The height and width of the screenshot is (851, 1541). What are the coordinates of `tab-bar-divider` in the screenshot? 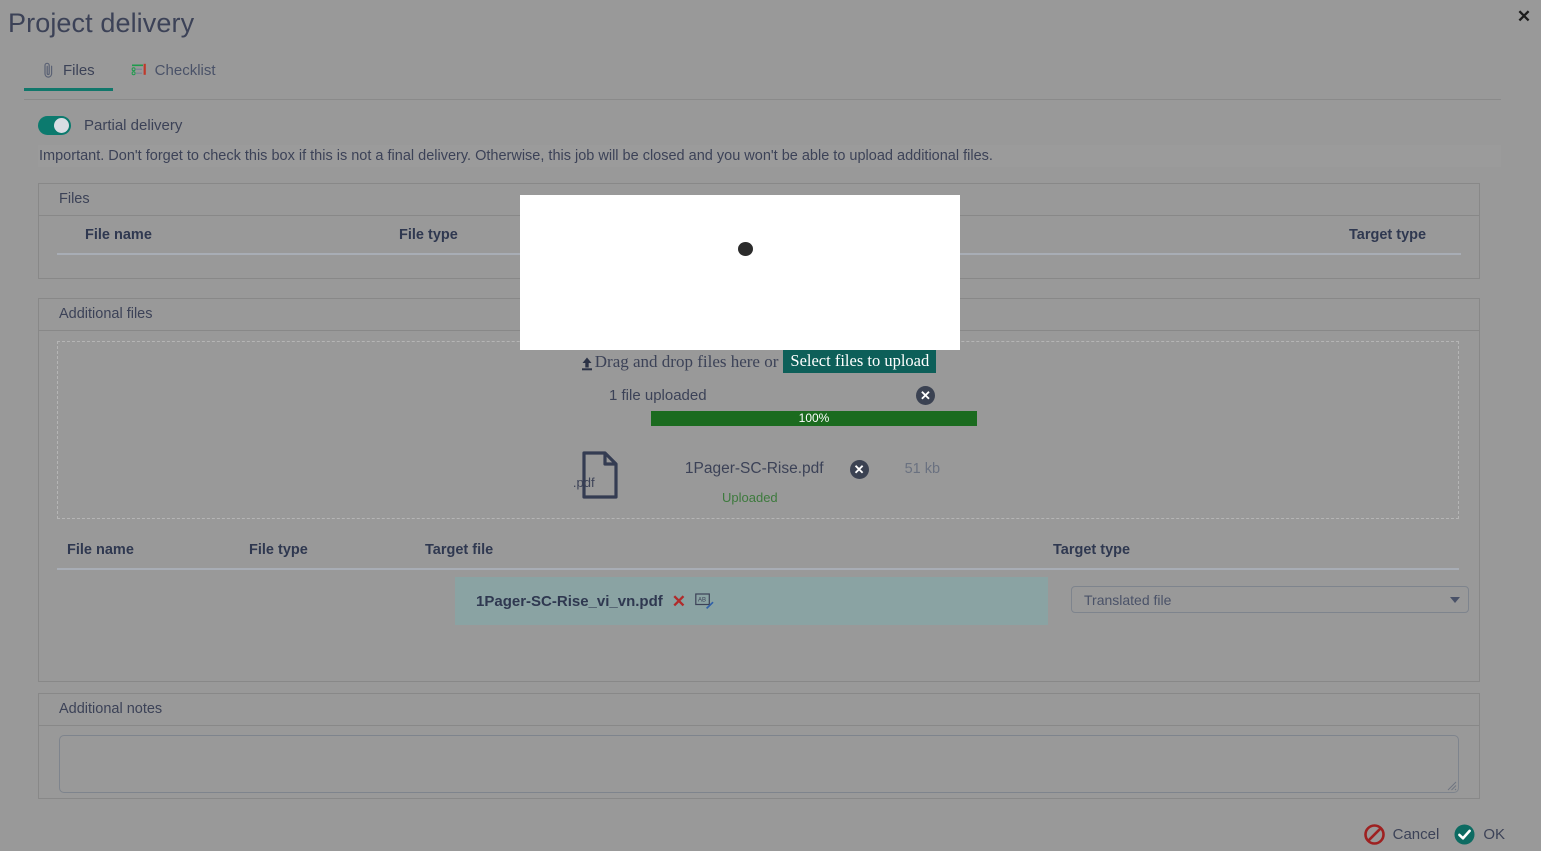 It's located at (762, 99).